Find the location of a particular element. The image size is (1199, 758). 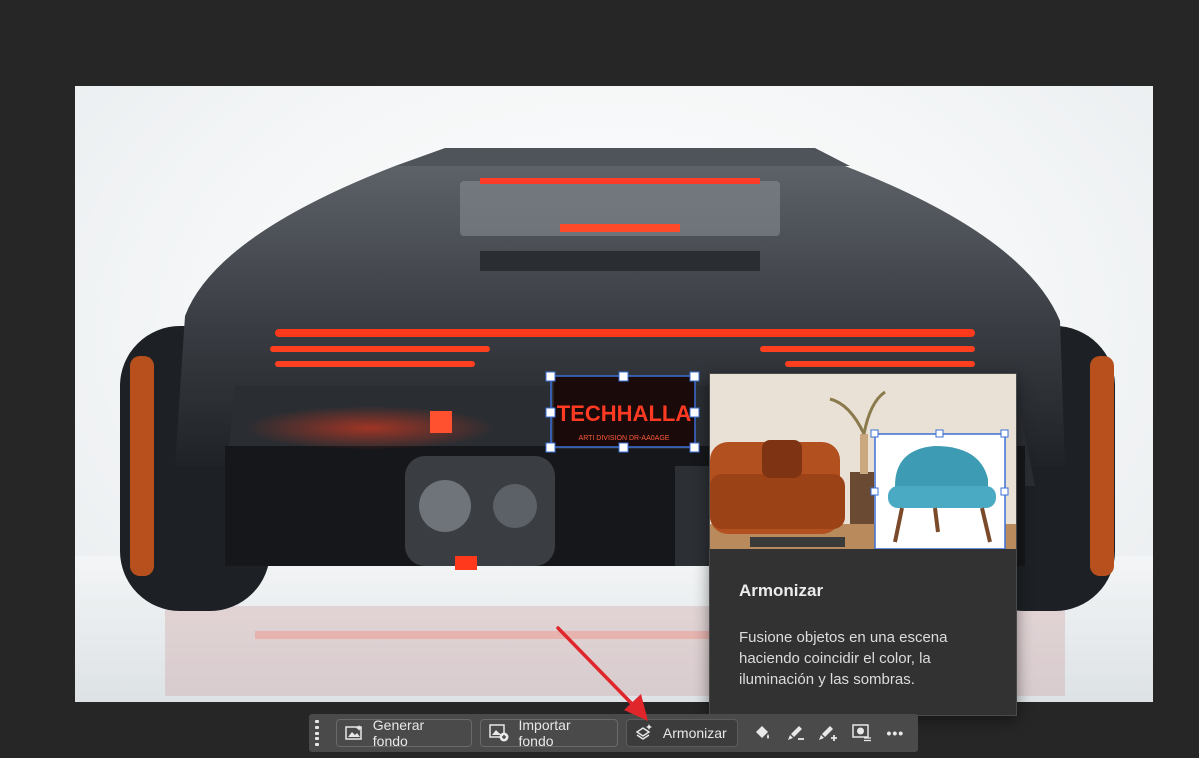

license-plate-text: TECHHALLA is located at coordinates (624, 413).